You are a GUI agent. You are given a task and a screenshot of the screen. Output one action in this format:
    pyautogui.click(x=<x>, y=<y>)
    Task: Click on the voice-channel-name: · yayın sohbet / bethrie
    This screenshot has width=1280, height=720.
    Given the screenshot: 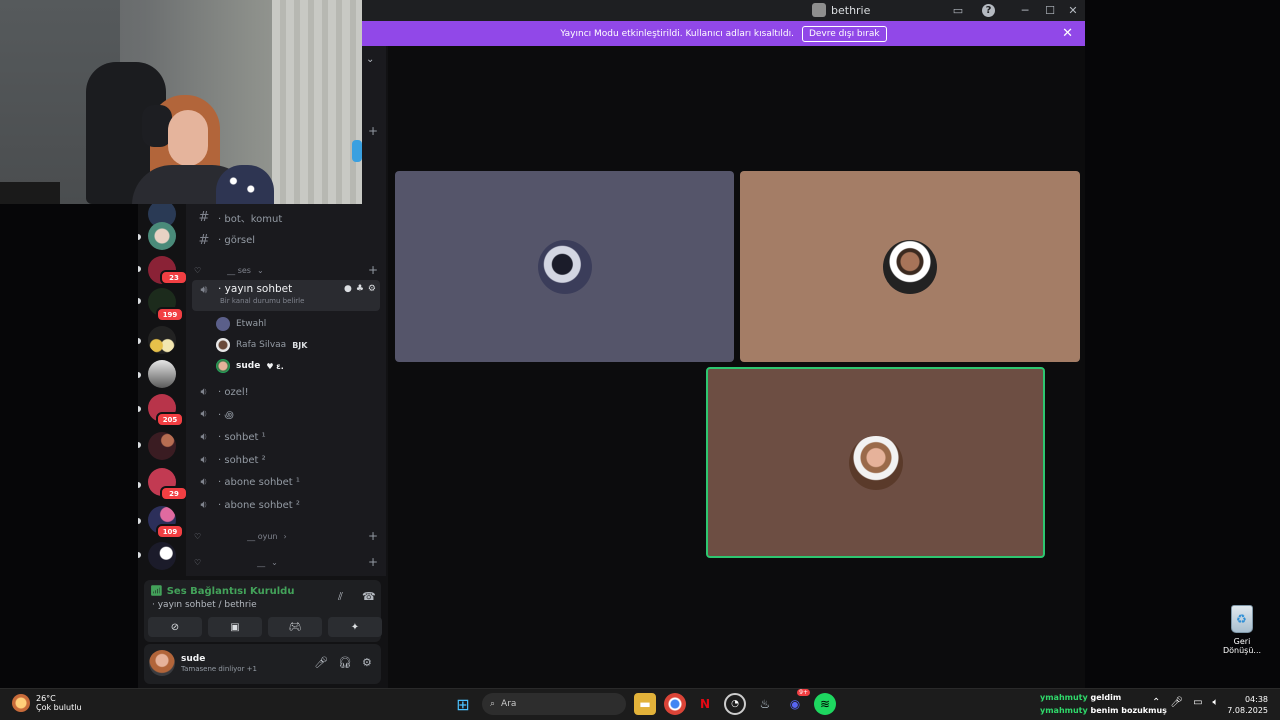 What is the action you would take?
    pyautogui.click(x=204, y=605)
    